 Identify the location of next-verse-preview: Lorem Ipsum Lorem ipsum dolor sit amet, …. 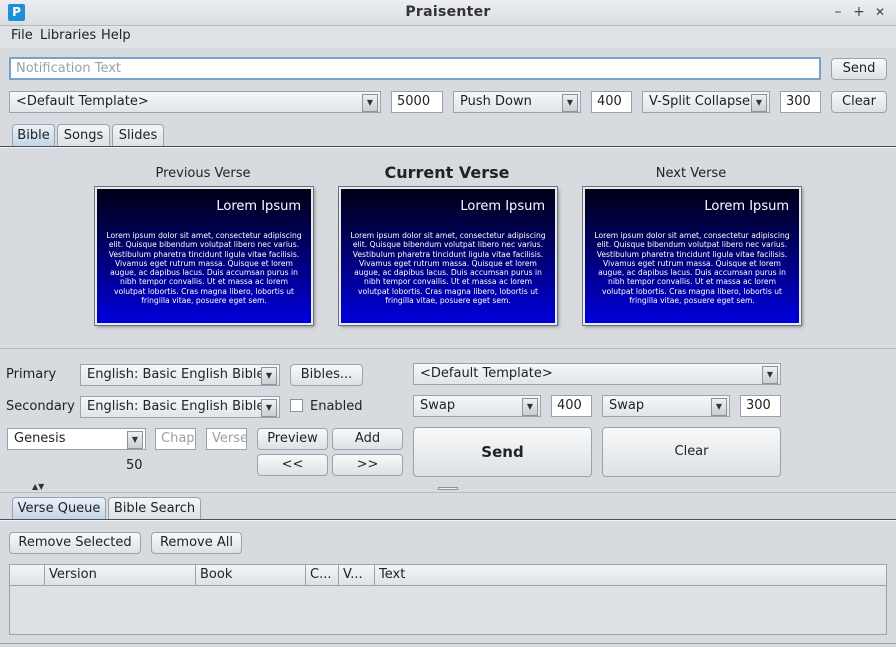
(692, 256).